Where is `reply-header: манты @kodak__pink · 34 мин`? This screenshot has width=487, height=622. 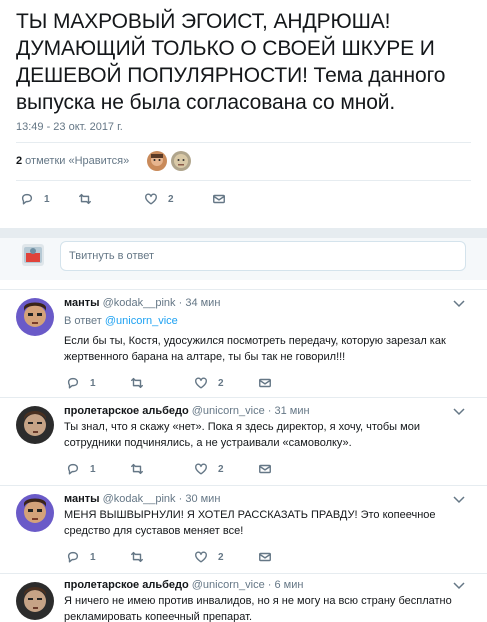 reply-header: манты @kodak__pink · 34 мин is located at coordinates (142, 303).